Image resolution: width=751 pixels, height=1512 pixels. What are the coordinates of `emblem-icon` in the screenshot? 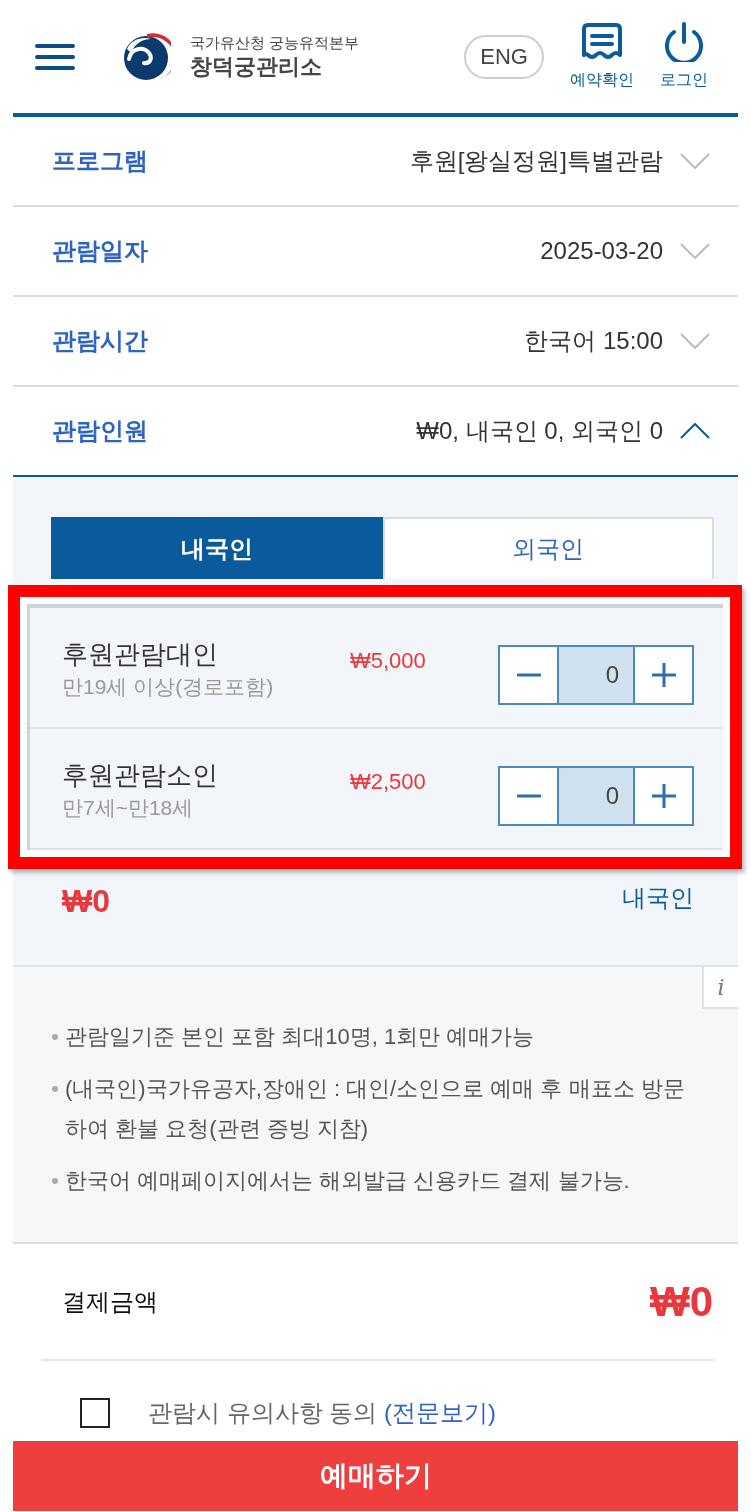 It's located at (147, 56).